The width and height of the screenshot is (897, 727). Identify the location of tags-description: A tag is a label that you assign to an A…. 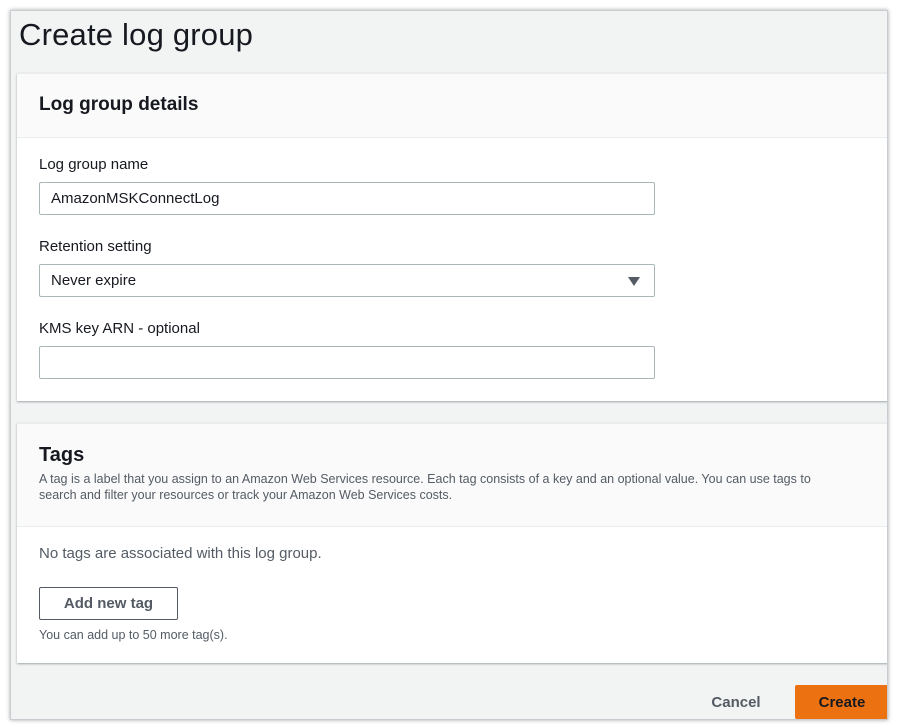
(456, 487).